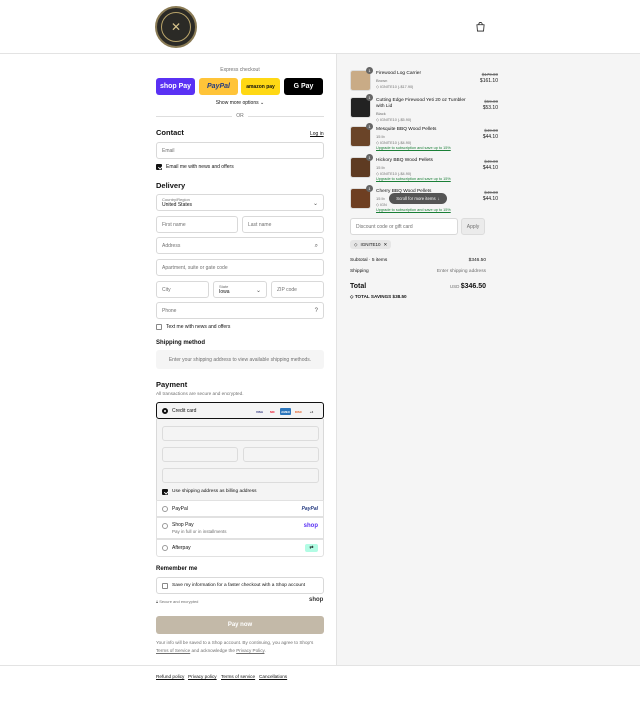 The image size is (640, 713). Describe the element at coordinates (159, 167) in the screenshot. I see `email-news-checkbox` at that location.